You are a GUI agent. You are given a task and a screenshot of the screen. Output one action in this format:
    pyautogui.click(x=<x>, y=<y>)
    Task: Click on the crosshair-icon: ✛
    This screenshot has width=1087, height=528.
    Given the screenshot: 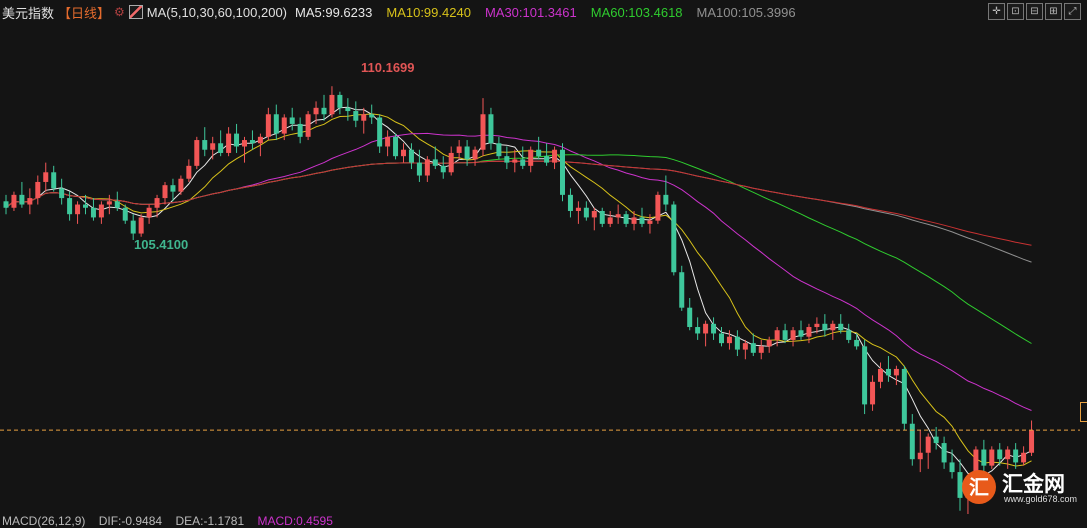 What is the action you would take?
    pyautogui.click(x=996, y=11)
    